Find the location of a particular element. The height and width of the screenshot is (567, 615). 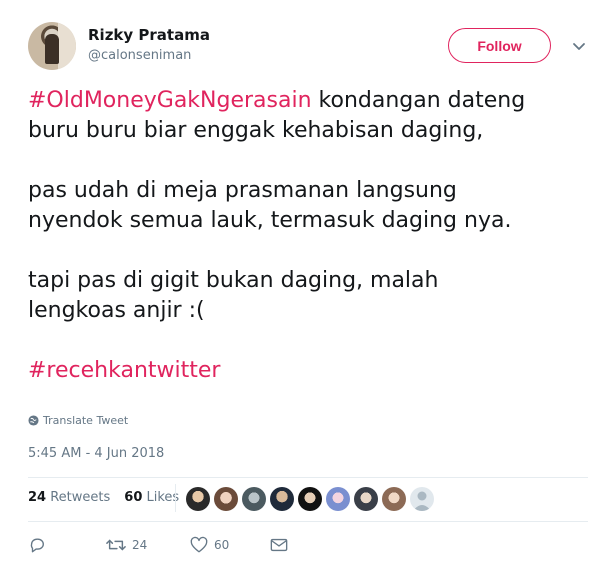

like-count: 60 is located at coordinates (222, 545).